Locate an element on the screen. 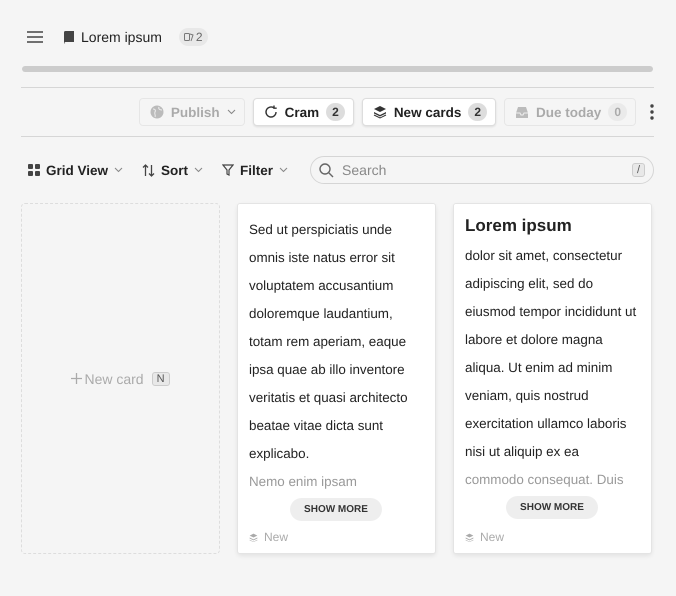  grid-icon is located at coordinates (34, 170).